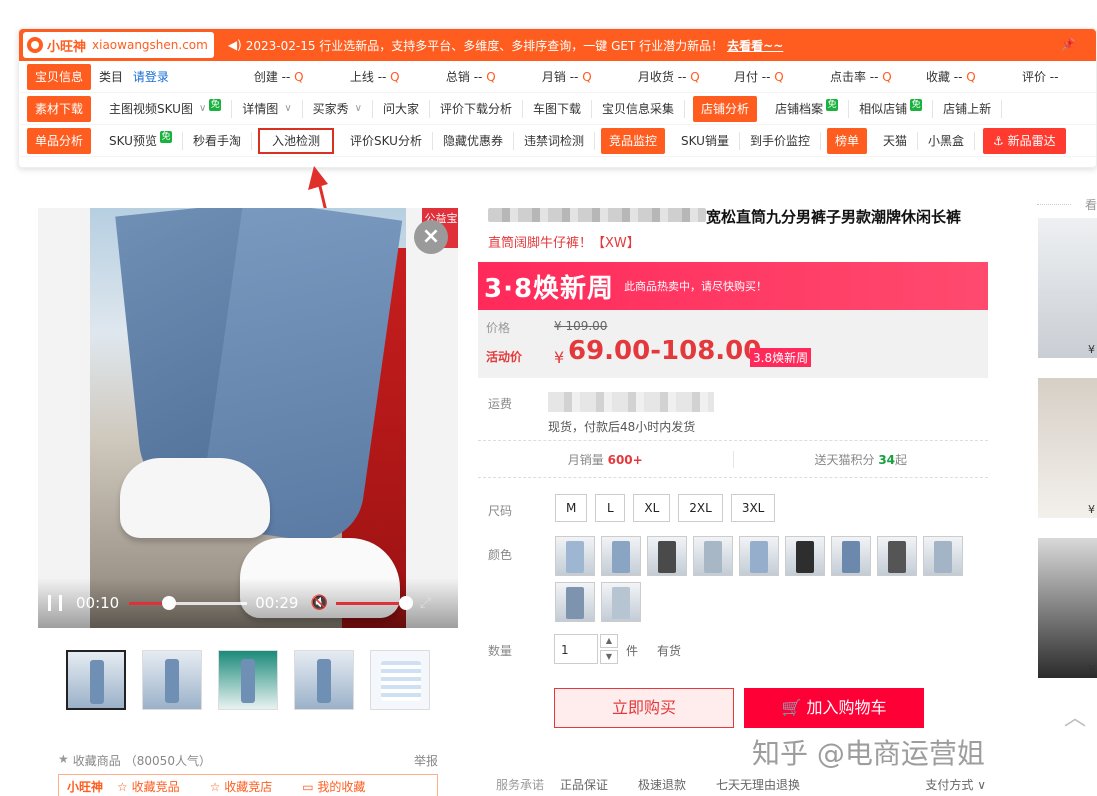 The width and height of the screenshot is (1097, 796). What do you see at coordinates (169, 602) in the screenshot?
I see `progress-knob` at bounding box center [169, 602].